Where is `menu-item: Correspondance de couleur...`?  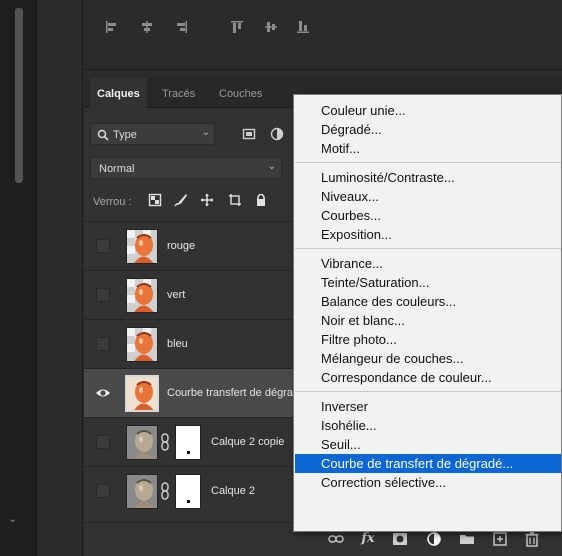
menu-item: Correspondance de couleur... is located at coordinates (428, 377).